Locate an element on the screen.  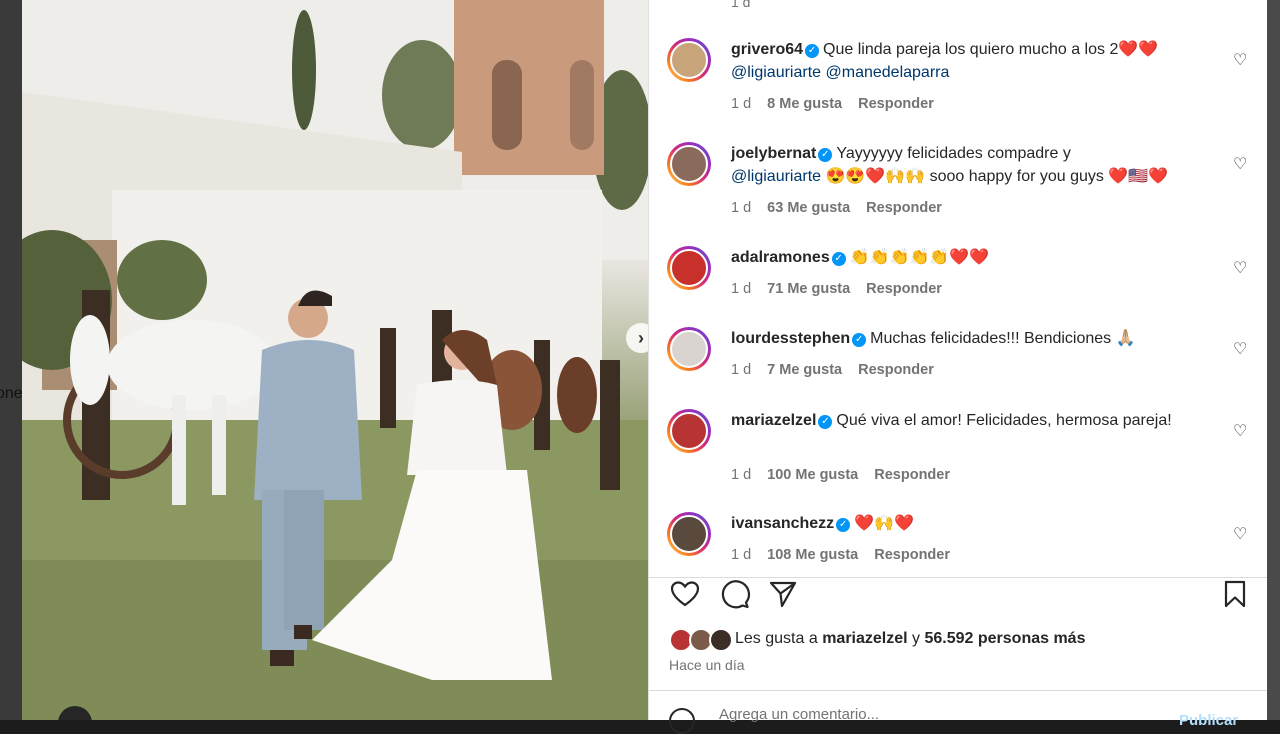
comment-likes: 7 Me gusta is located at coordinates (804, 370).